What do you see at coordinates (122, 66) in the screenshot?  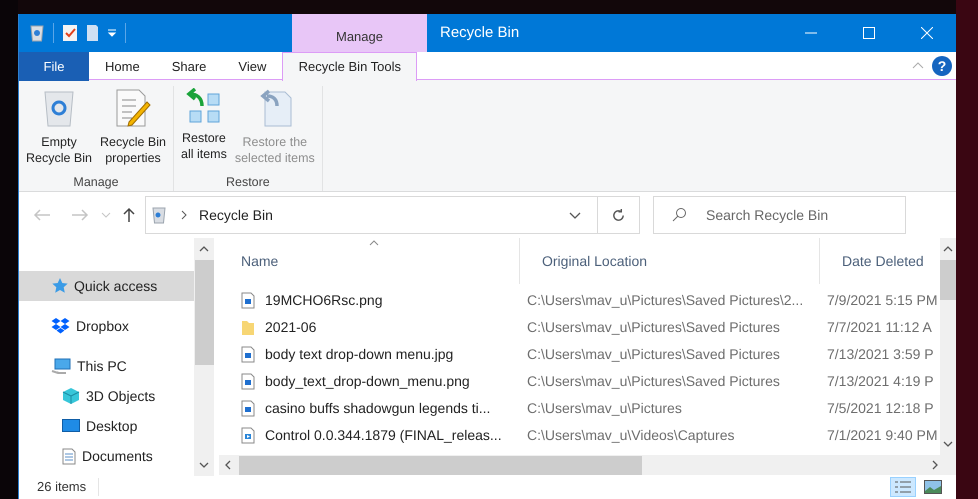 I see `ribbon-tab: Home` at bounding box center [122, 66].